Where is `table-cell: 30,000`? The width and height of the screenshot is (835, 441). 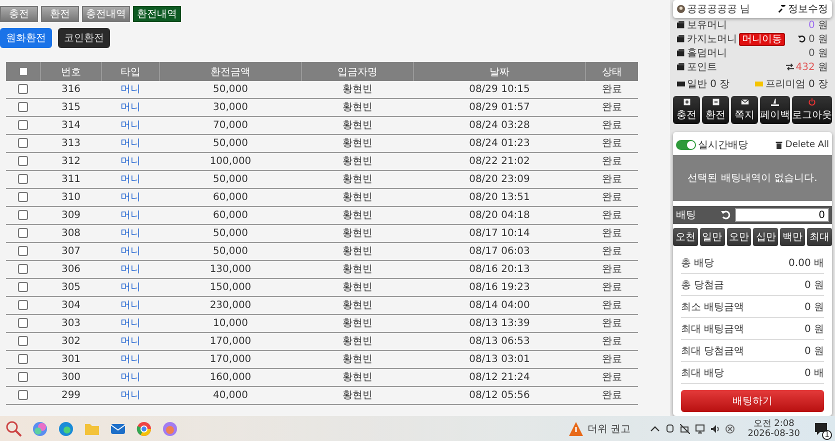 table-cell: 30,000 is located at coordinates (230, 107).